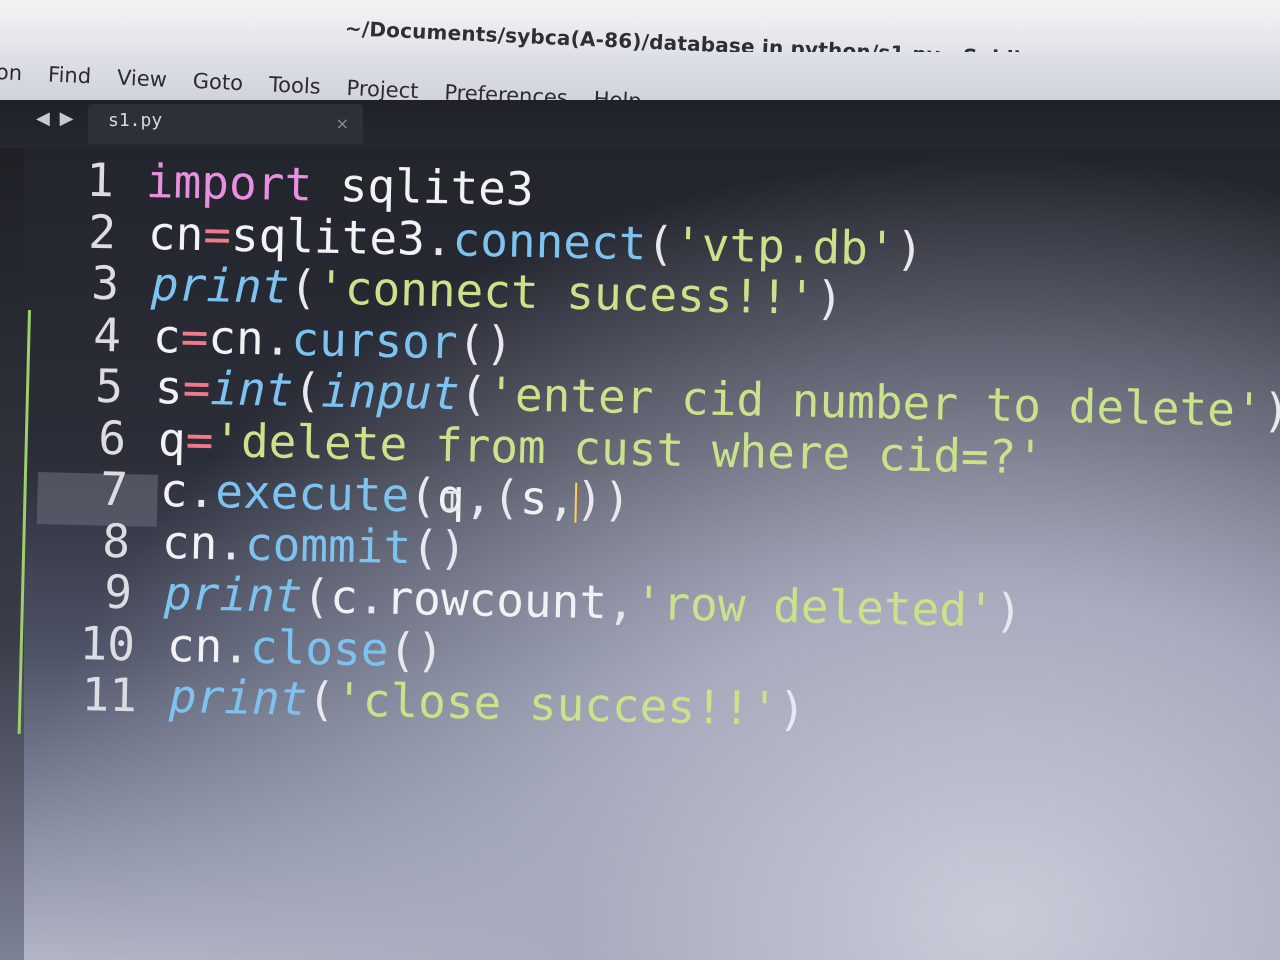 The image size is (1280, 960). Describe the element at coordinates (107, 334) in the screenshot. I see `line-number: 4` at that location.